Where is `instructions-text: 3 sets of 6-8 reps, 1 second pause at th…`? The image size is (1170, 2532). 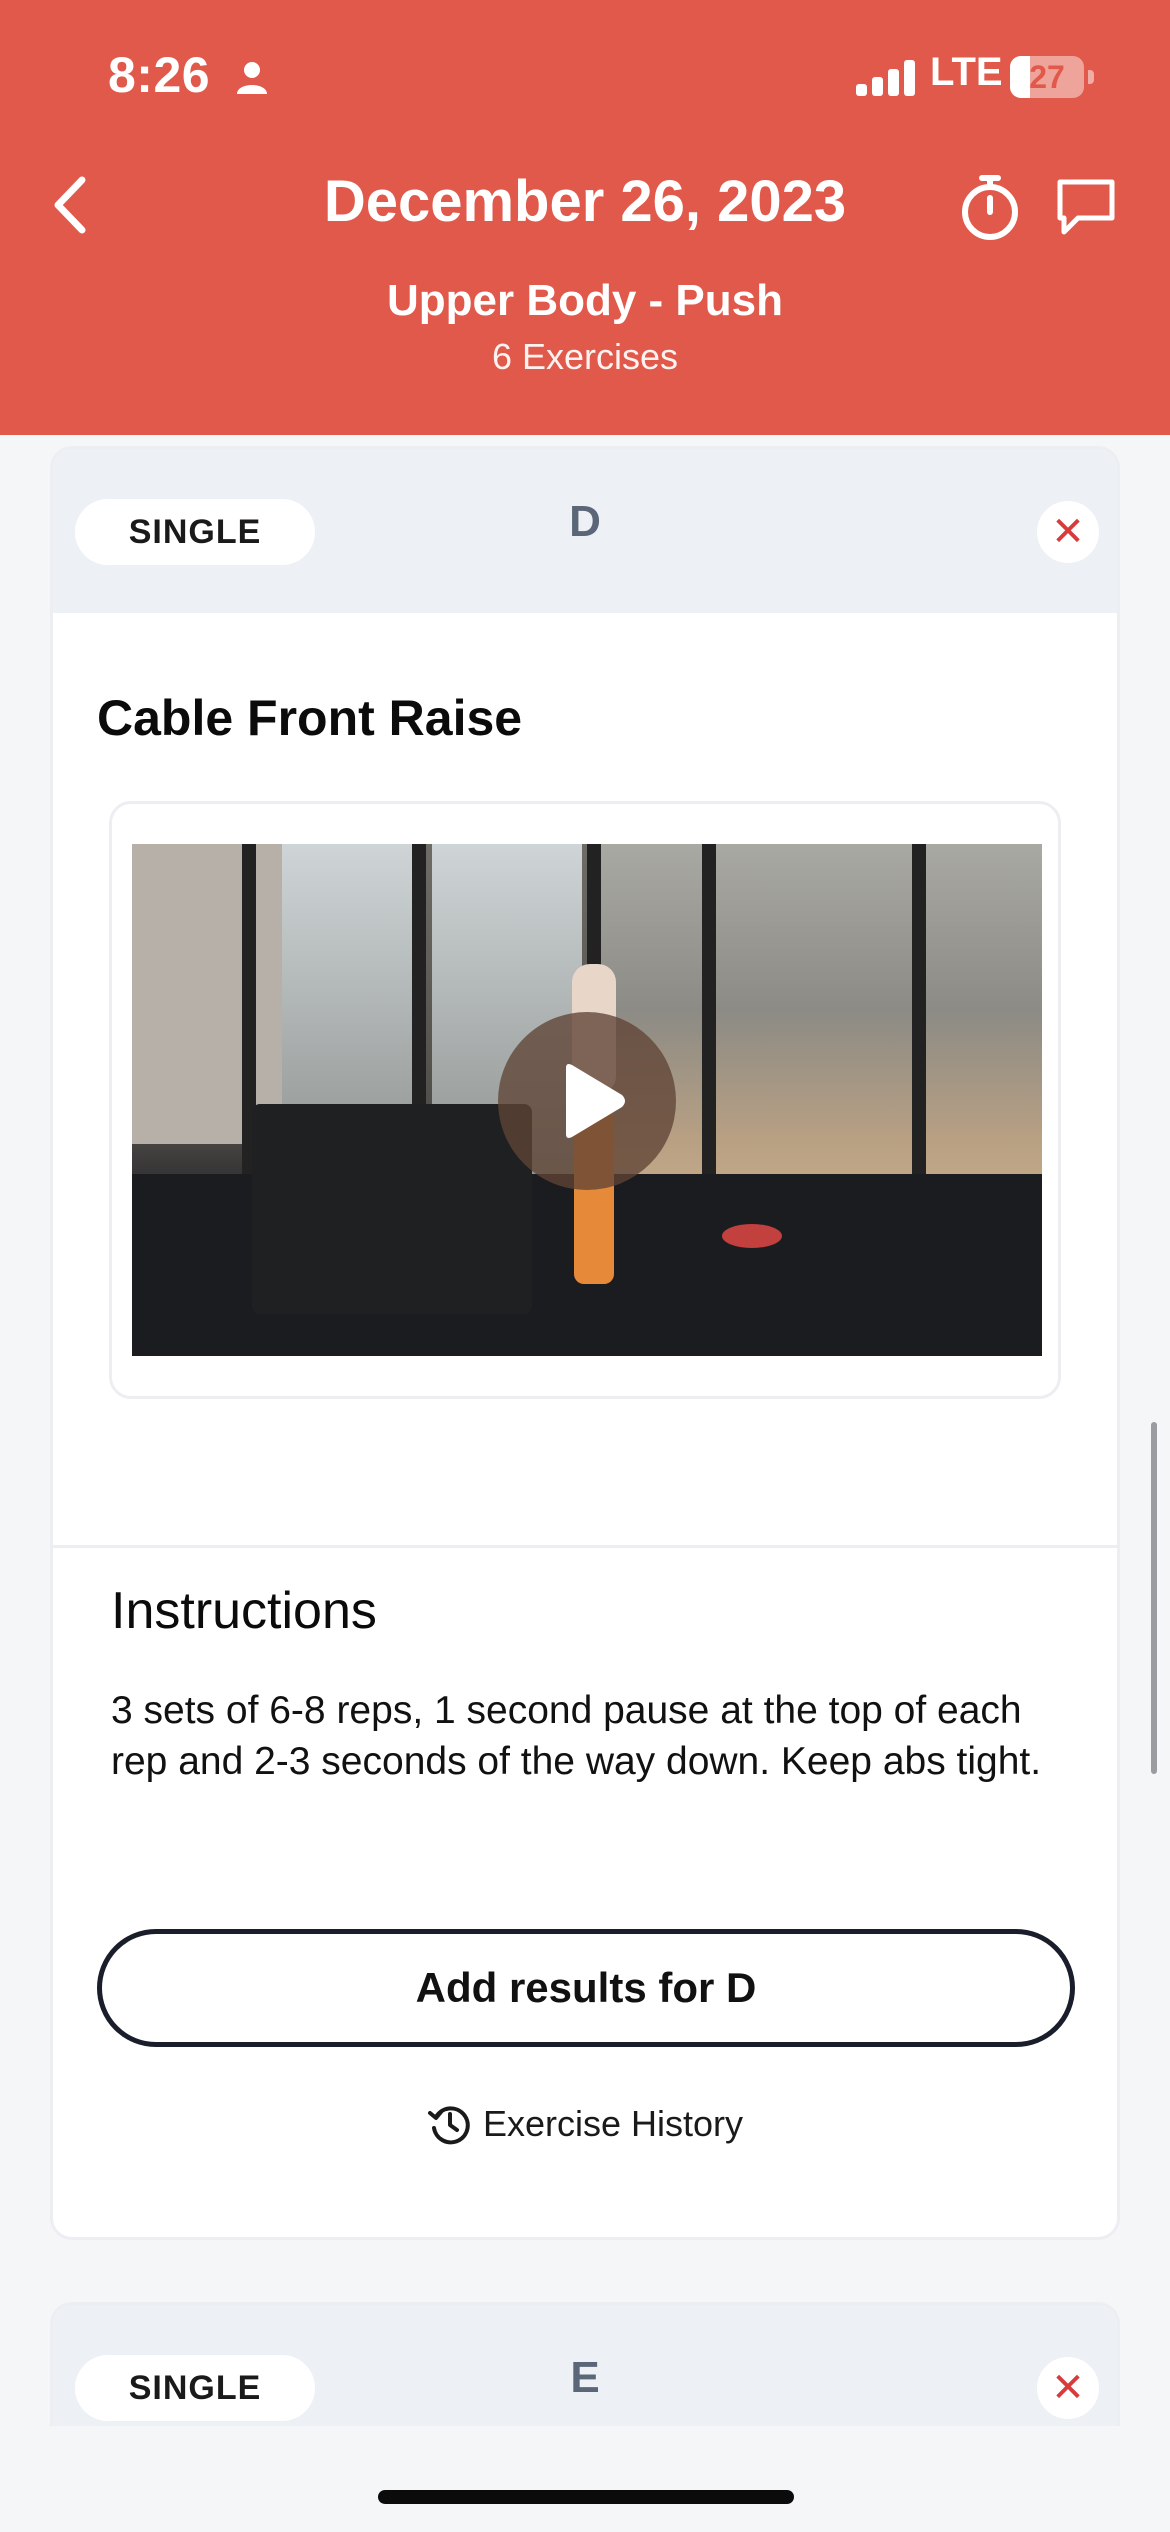 instructions-text: 3 sets of 6-8 reps, 1 second pause at th… is located at coordinates (576, 1736).